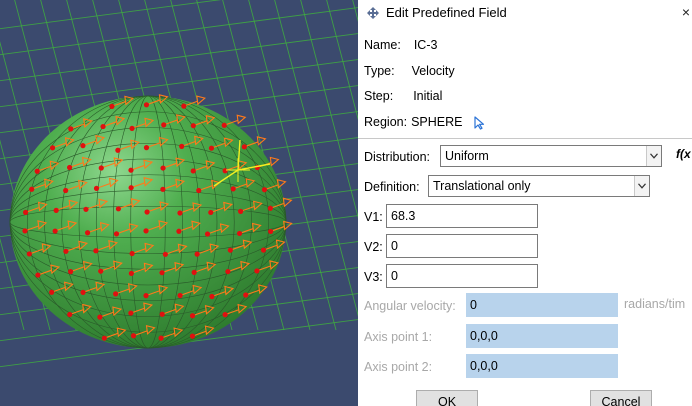  What do you see at coordinates (379, 96) in the screenshot?
I see `step-label: Step:` at bounding box center [379, 96].